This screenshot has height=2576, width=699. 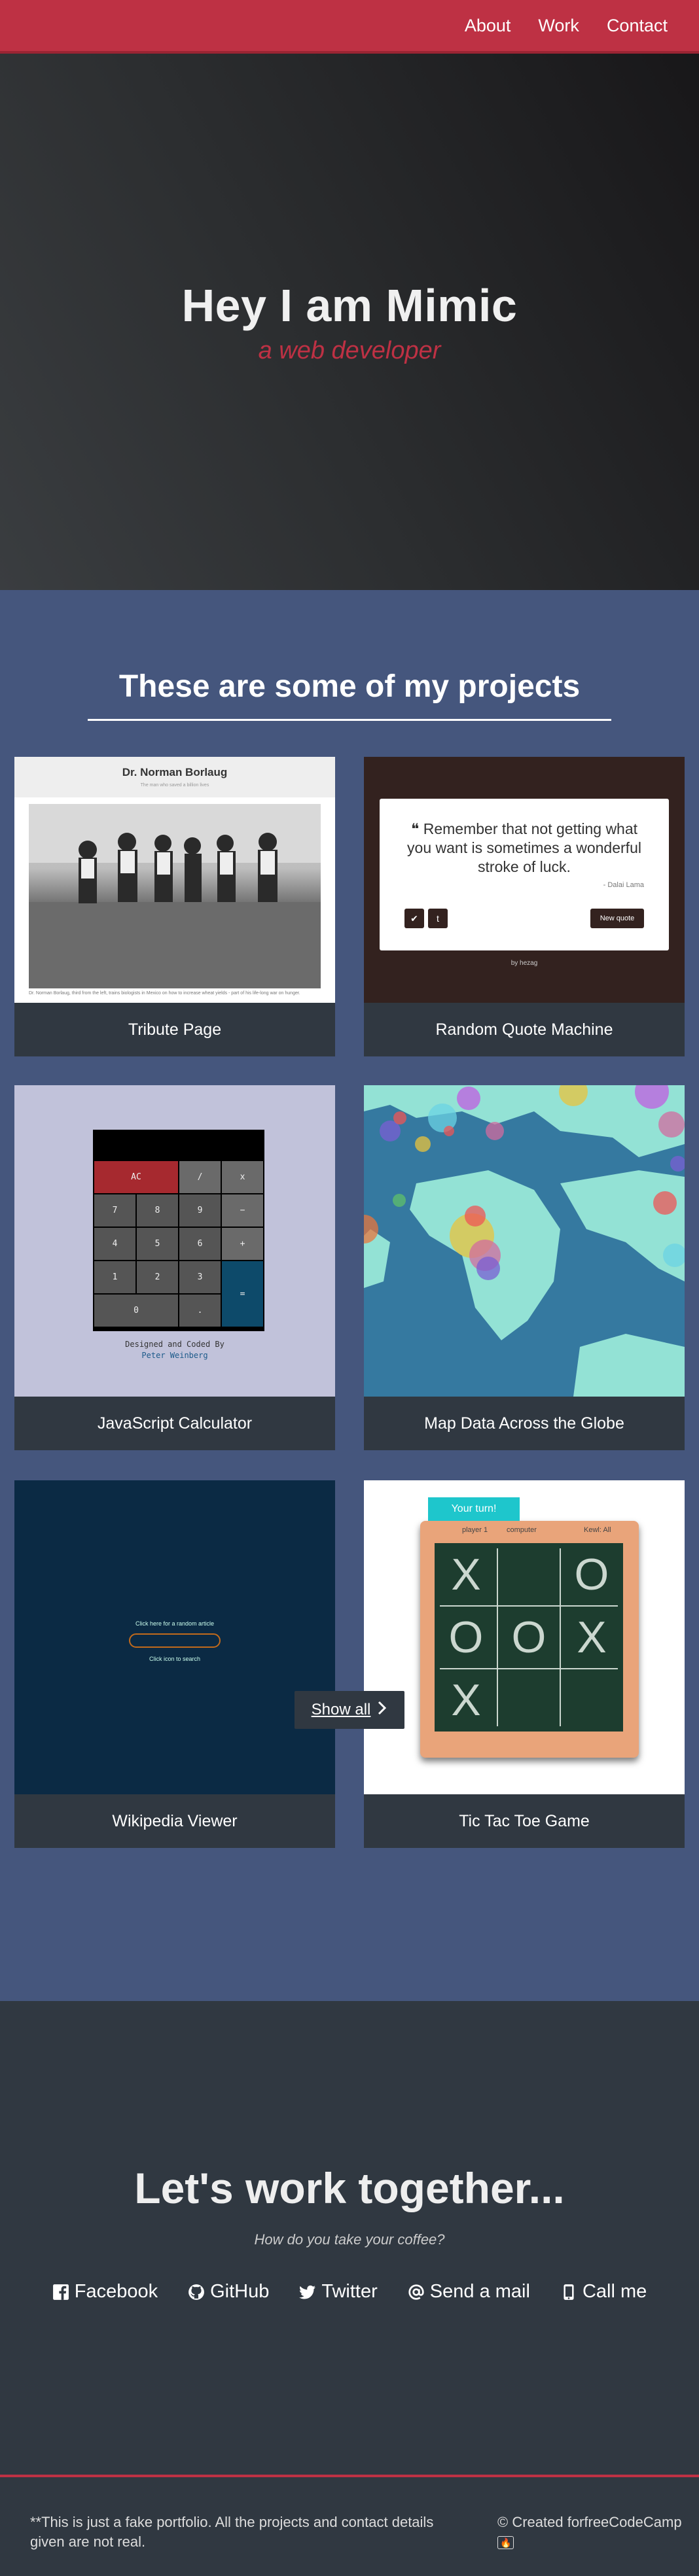 I want to click on project-title-text: JavaScript Calculator, so click(x=175, y=1423).